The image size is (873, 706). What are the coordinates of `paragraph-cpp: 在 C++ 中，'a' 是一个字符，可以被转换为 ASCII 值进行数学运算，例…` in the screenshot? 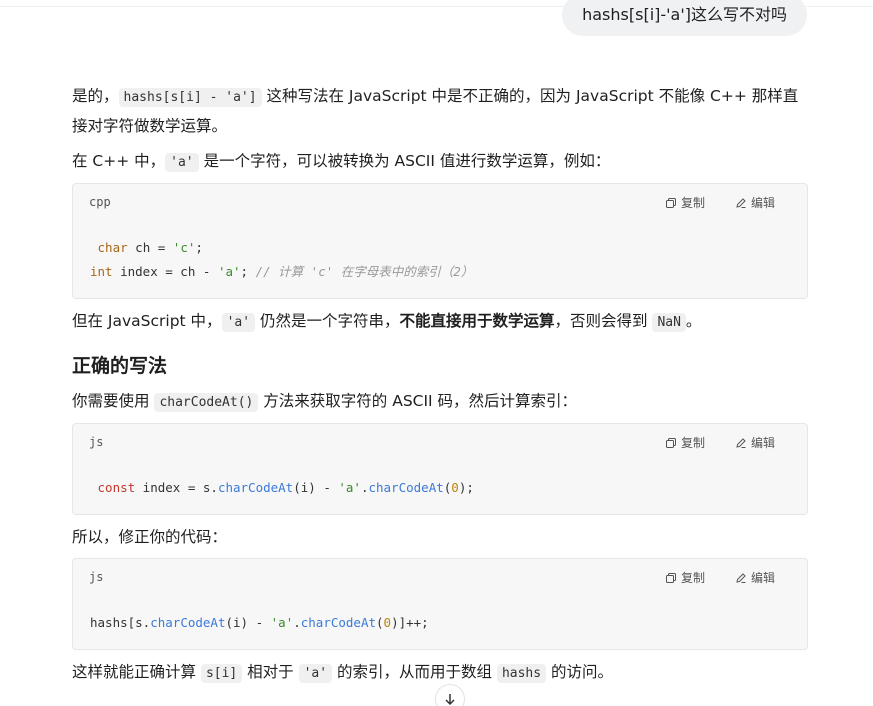 It's located at (440, 162).